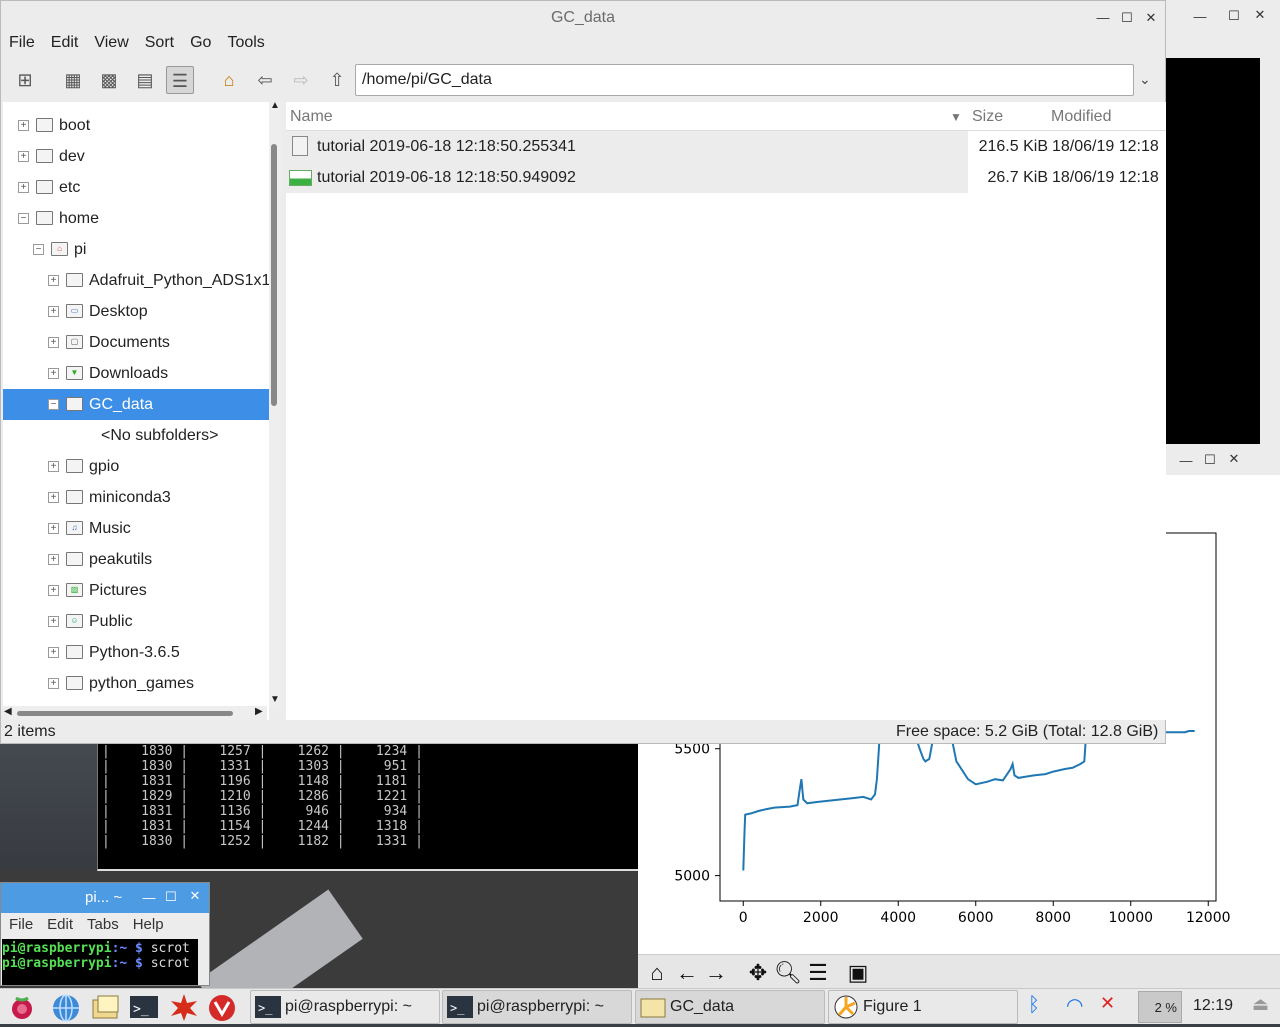  Describe the element at coordinates (987, 117) in the screenshot. I see `column-size: Size` at that location.